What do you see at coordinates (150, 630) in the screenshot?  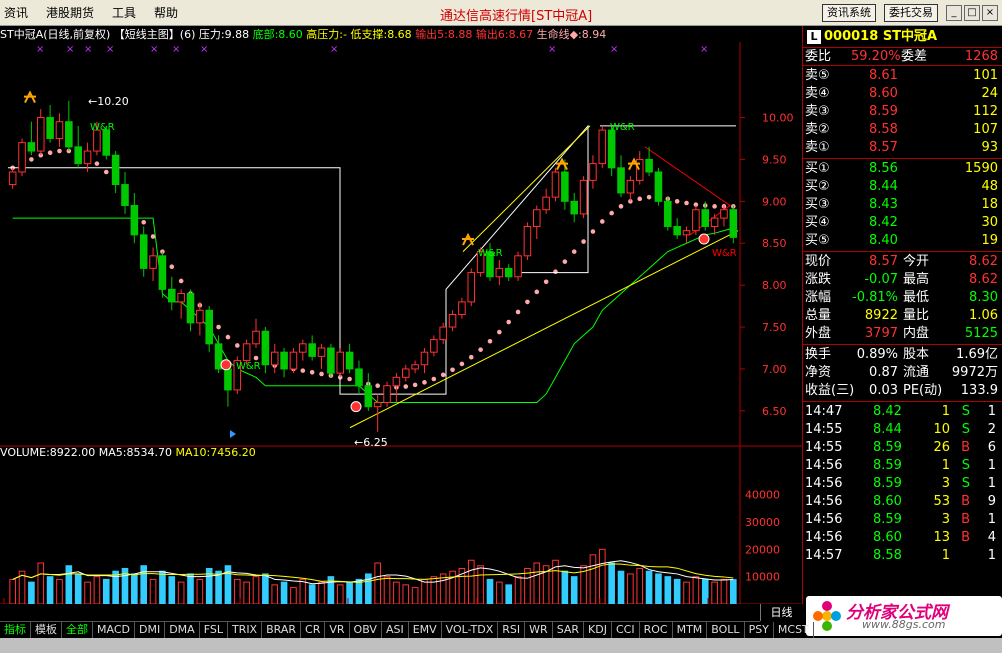 I see `tab-dmi: DMI` at bounding box center [150, 630].